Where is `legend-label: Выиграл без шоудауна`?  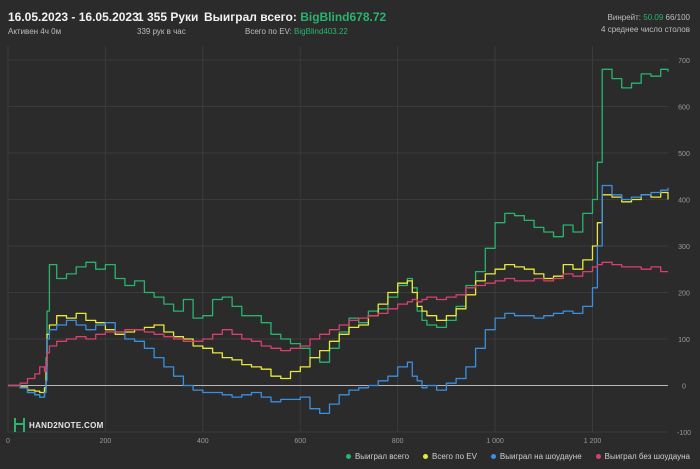
legend-label: Выиграл без шоудауна is located at coordinates (647, 456).